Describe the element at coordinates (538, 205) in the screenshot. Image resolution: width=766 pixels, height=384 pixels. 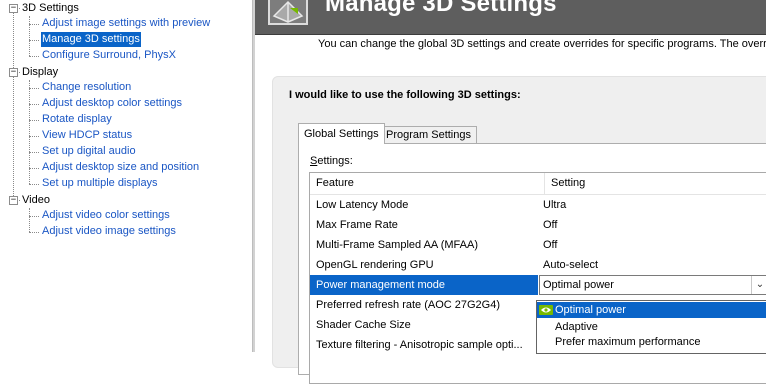
I see `table-row: Low Latency Mode Ultra` at that location.